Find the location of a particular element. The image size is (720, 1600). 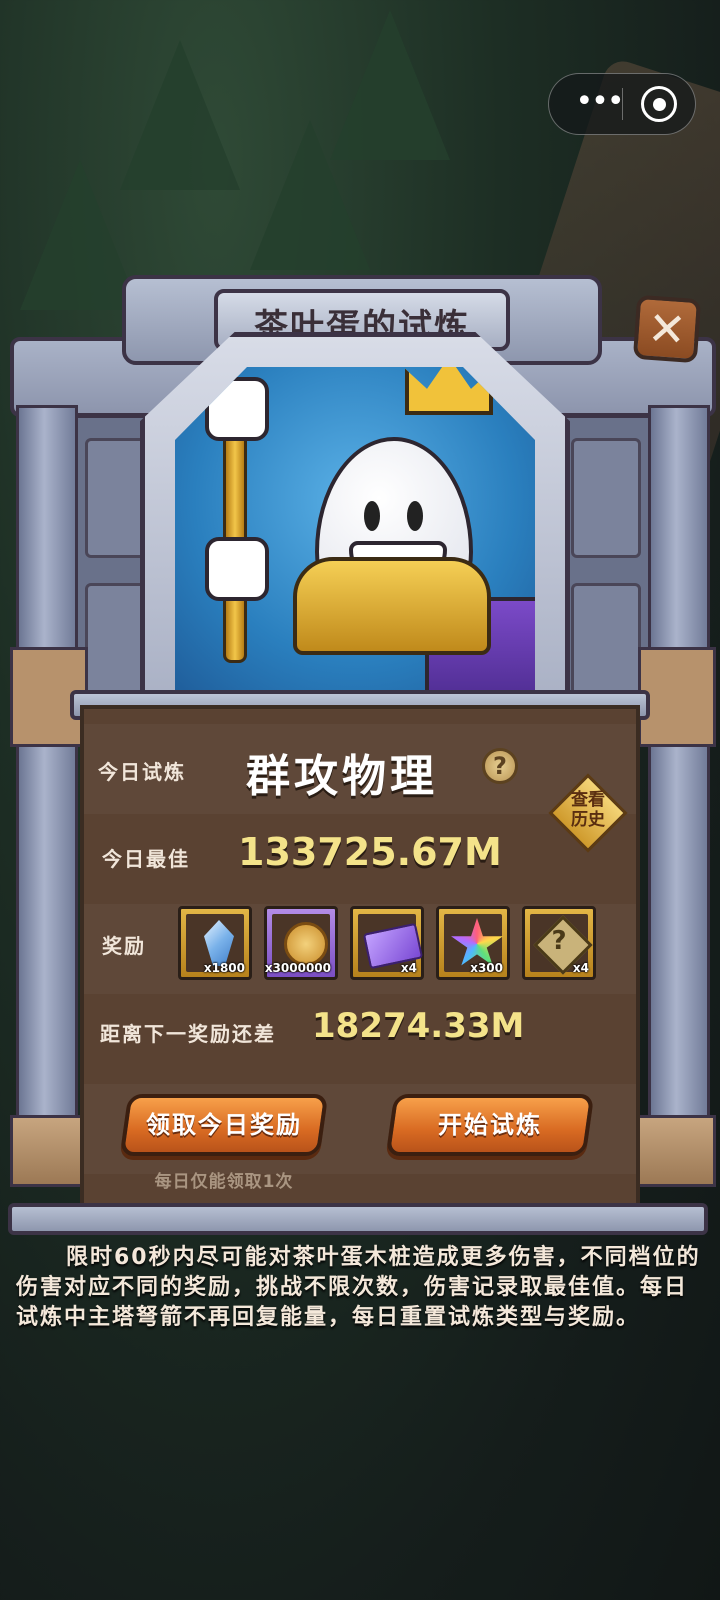

reward-item: x4 is located at coordinates (387, 943).